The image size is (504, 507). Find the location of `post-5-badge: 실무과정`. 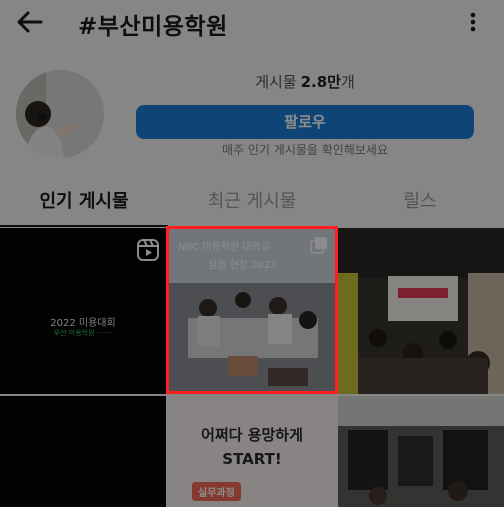

post-5-badge: 실무과정 is located at coordinates (216, 491).